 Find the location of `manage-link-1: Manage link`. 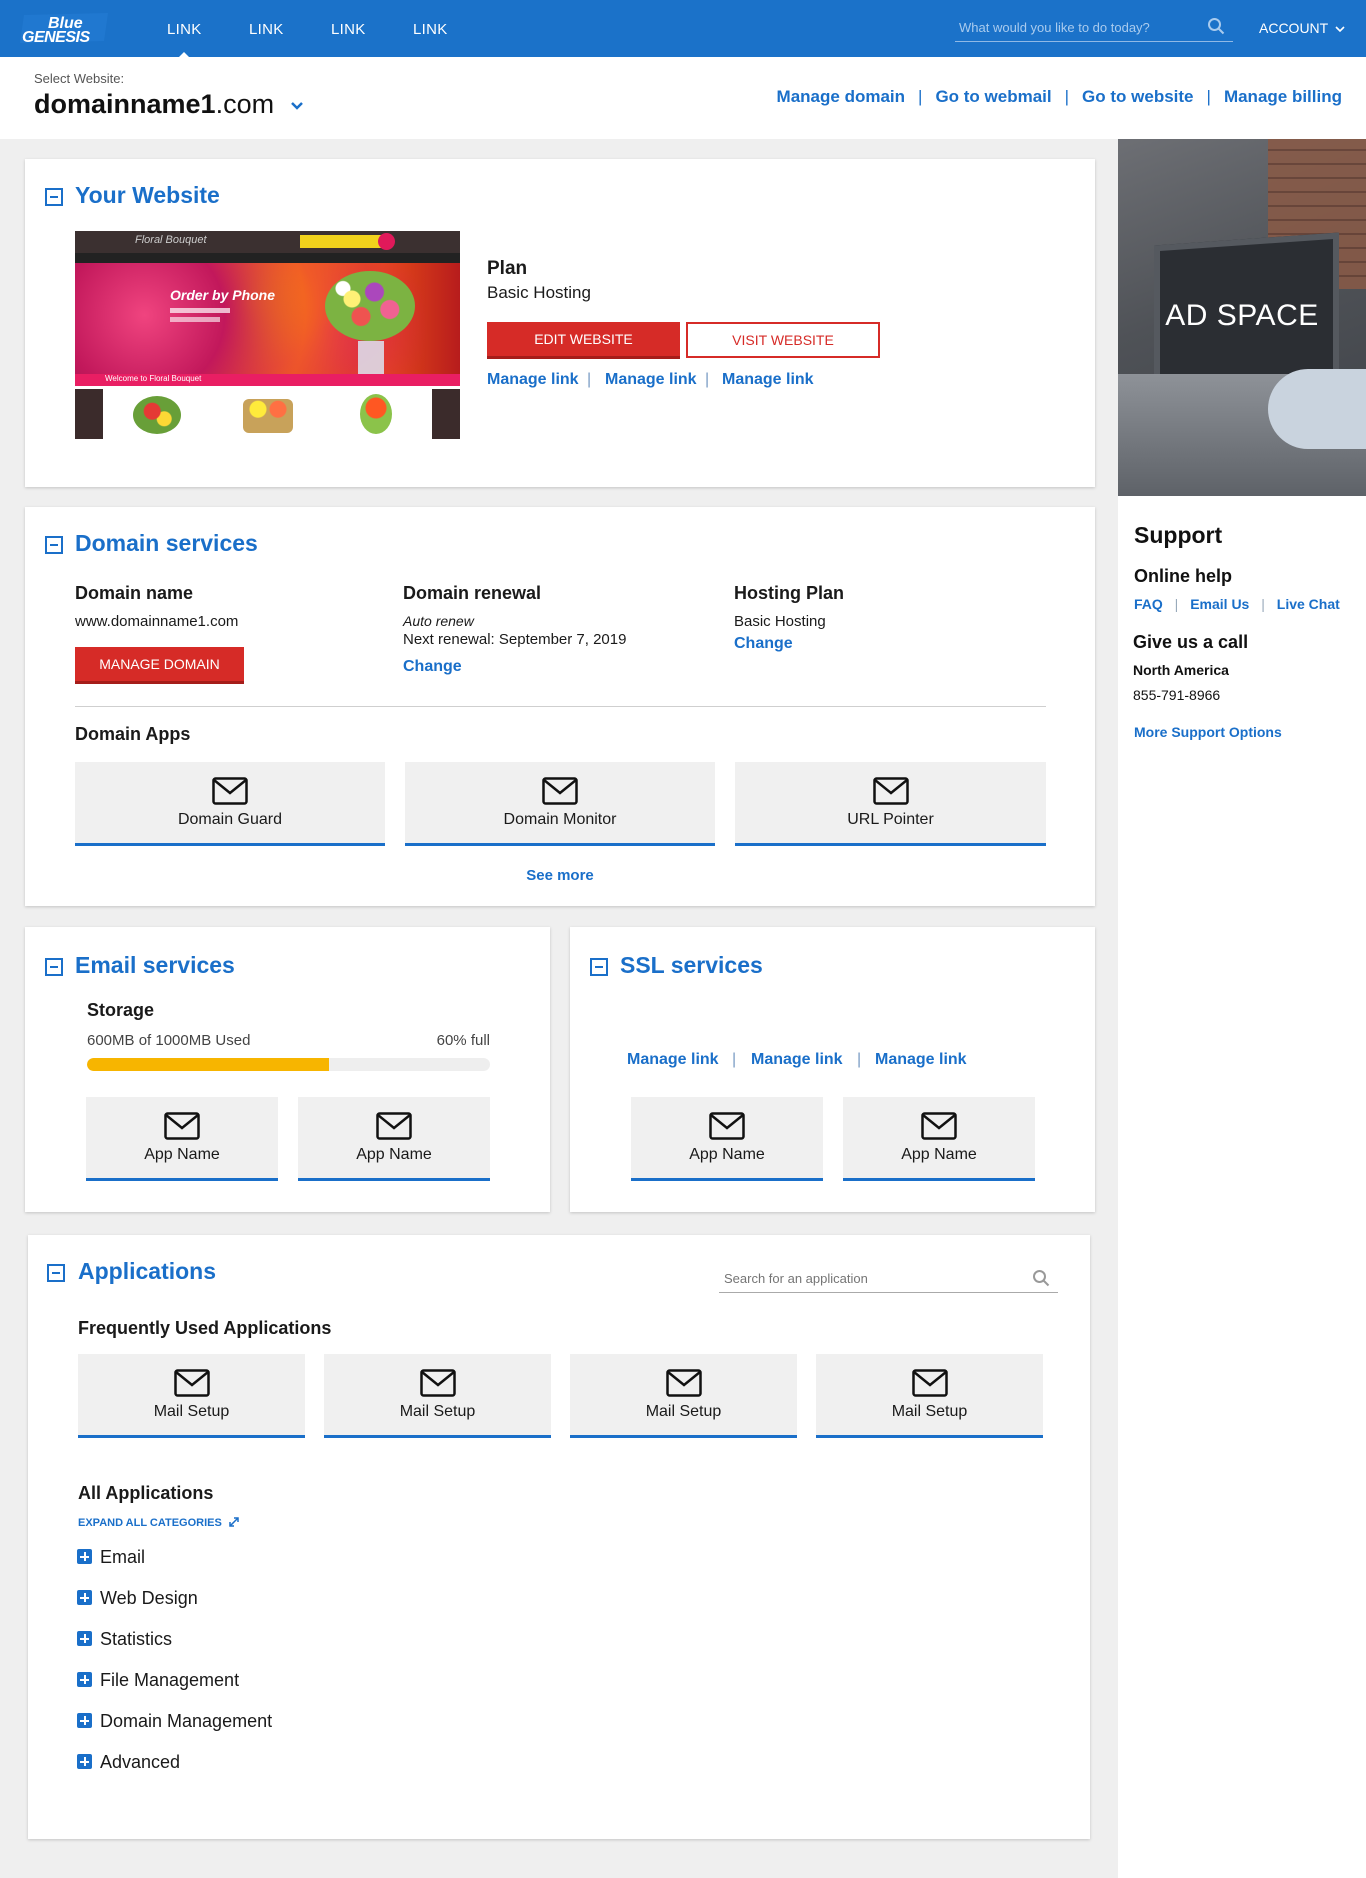

manage-link-1: Manage link is located at coordinates (533, 380).